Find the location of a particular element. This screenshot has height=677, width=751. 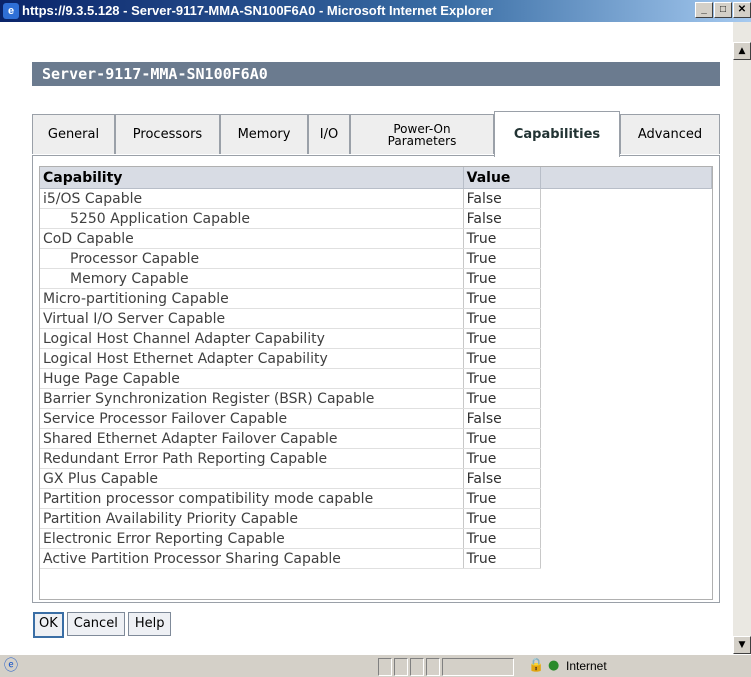

capability-name-cell: Electronic Error Reporting Capable is located at coordinates (252, 538).